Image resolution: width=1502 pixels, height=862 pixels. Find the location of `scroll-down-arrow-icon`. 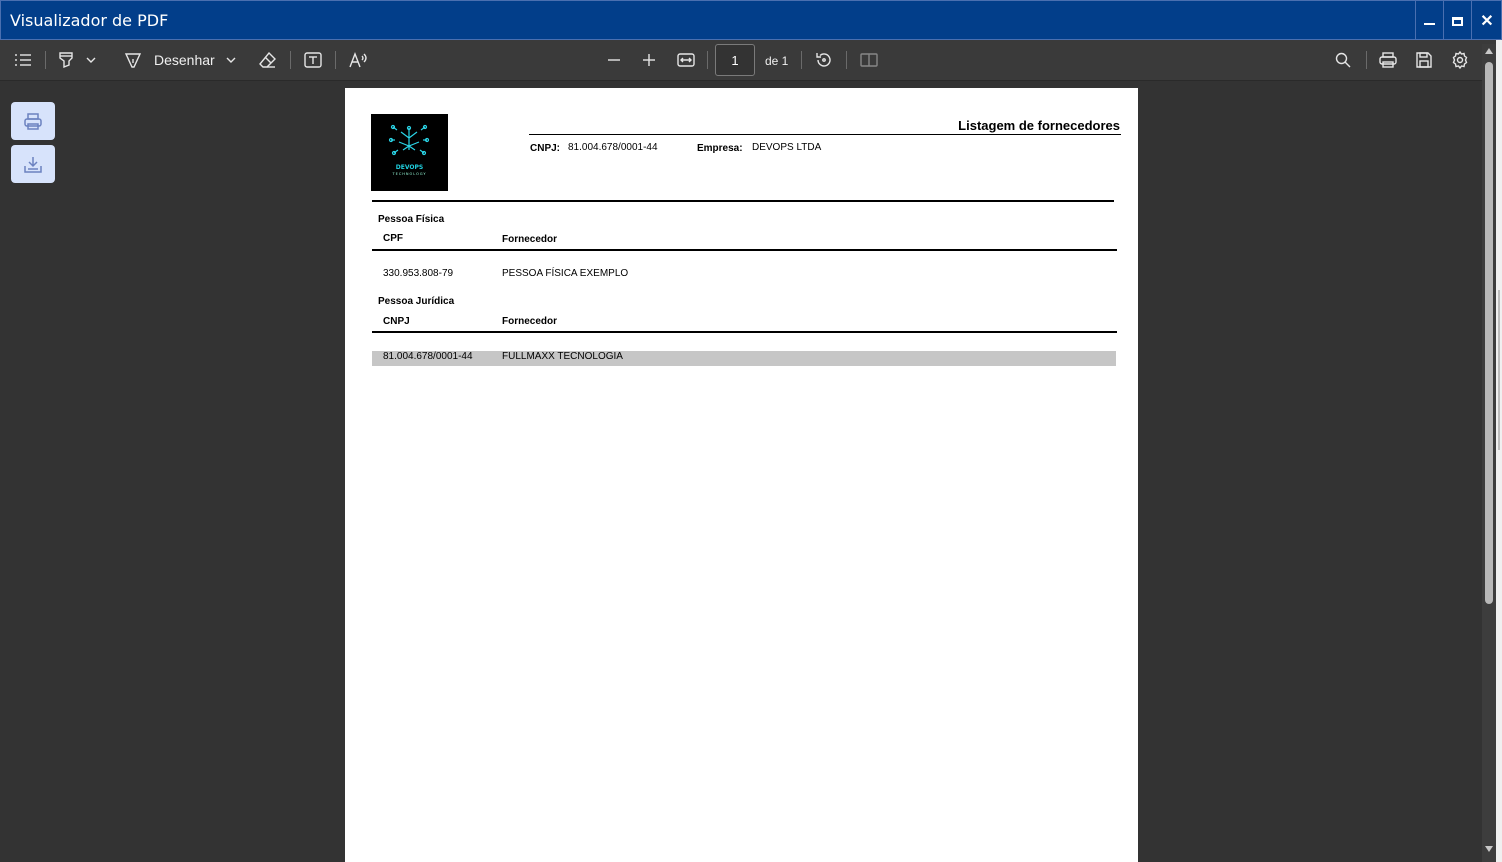

scroll-down-arrow-icon is located at coordinates (1489, 849).